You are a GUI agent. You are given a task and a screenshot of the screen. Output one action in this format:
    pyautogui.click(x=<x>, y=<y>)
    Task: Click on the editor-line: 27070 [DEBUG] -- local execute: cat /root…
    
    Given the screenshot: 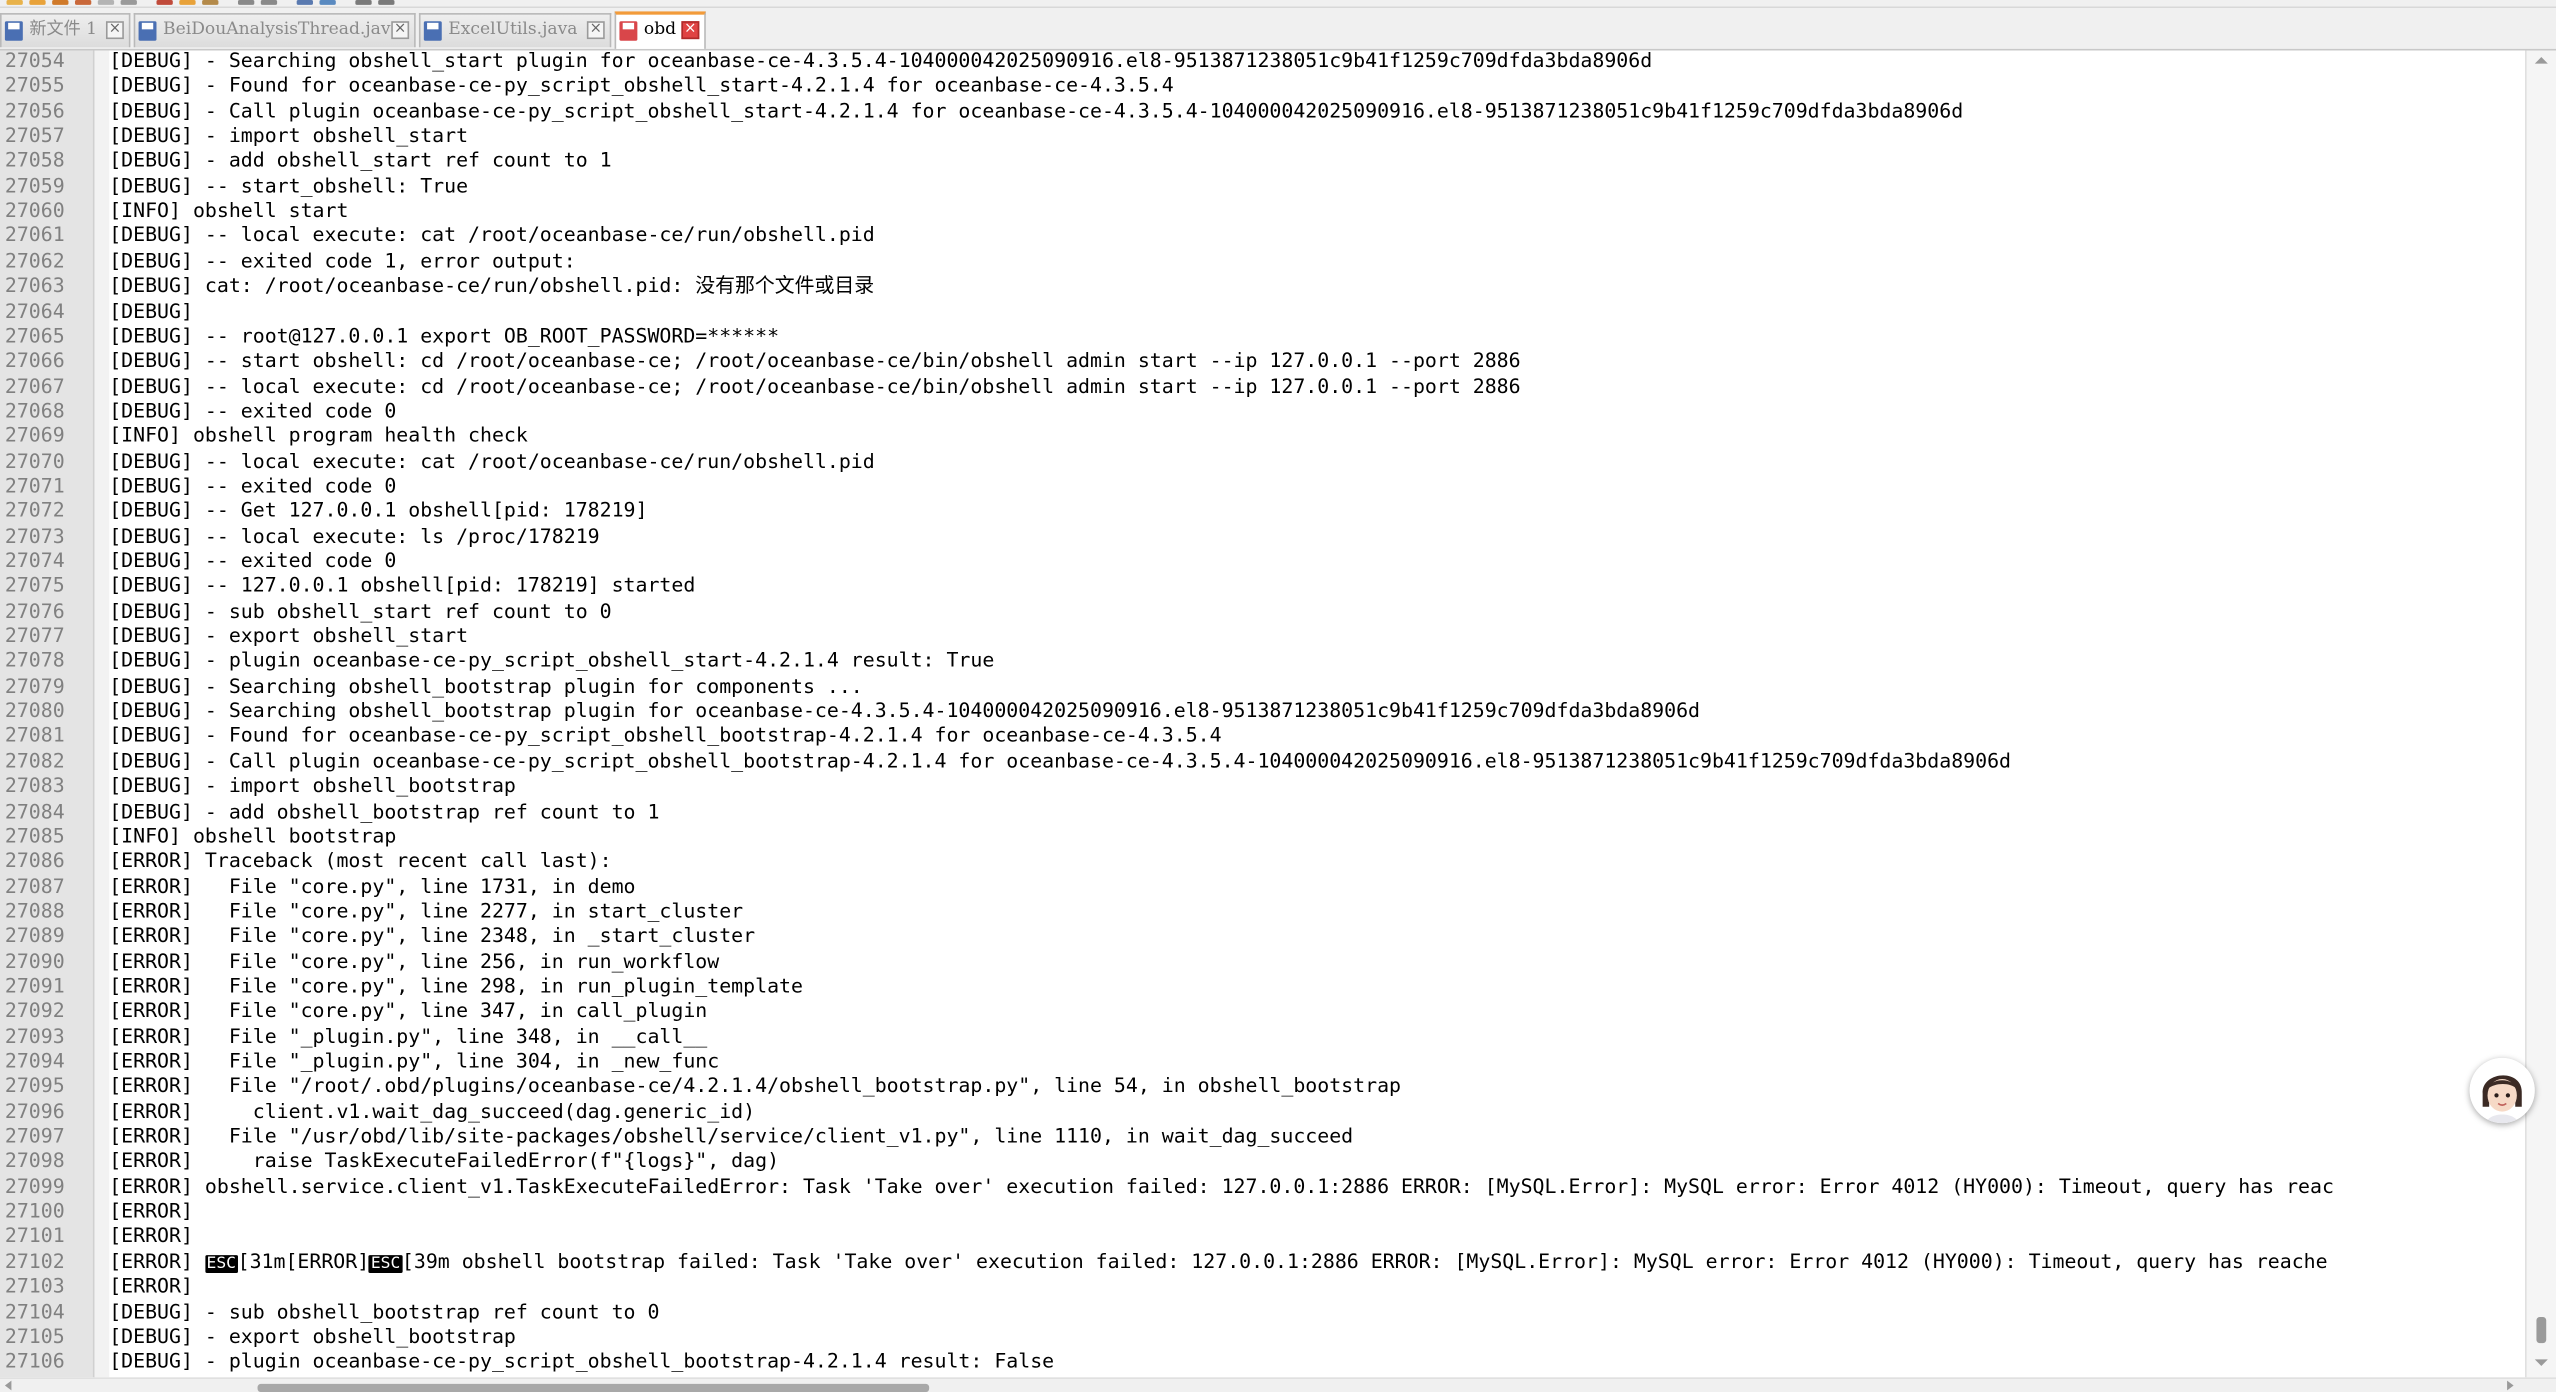 What is the action you would take?
    pyautogui.click(x=1278, y=461)
    